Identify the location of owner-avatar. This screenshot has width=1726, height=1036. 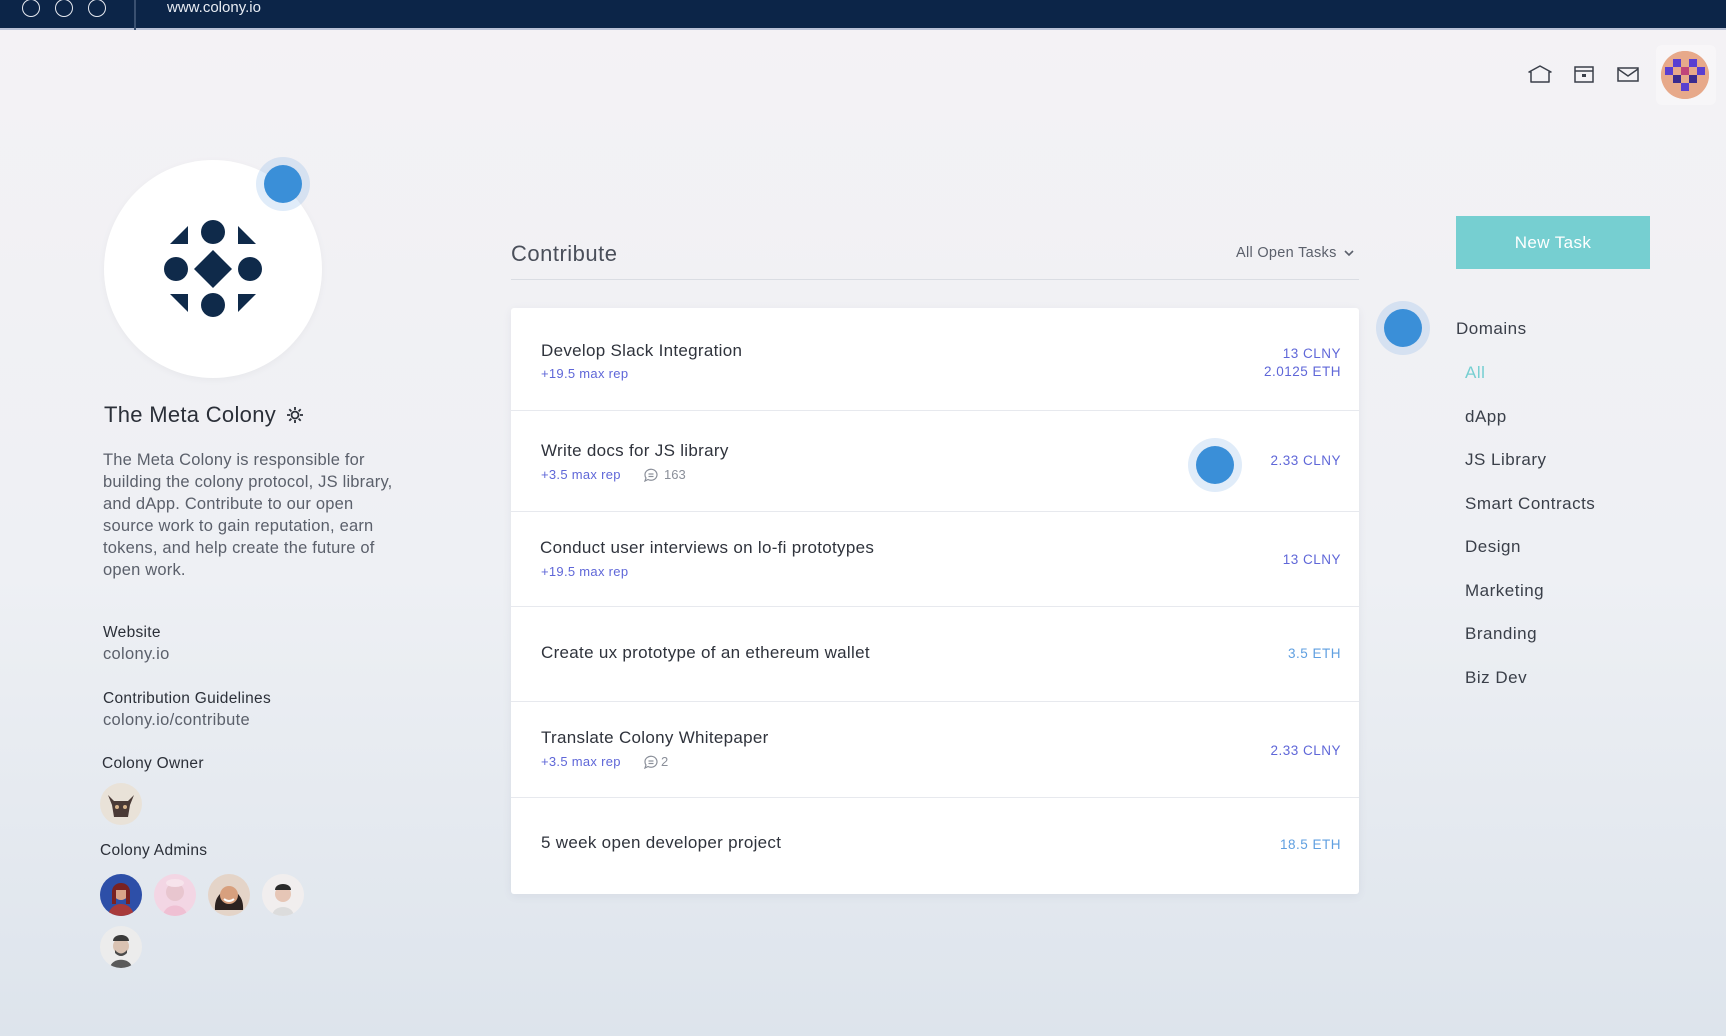
(121, 804).